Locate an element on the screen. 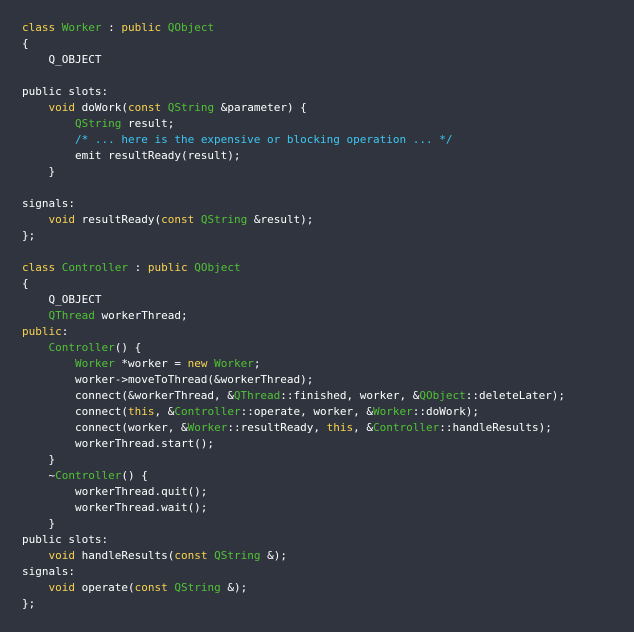 This screenshot has height=632, width=634. code-text: }; is located at coordinates (29, 603).